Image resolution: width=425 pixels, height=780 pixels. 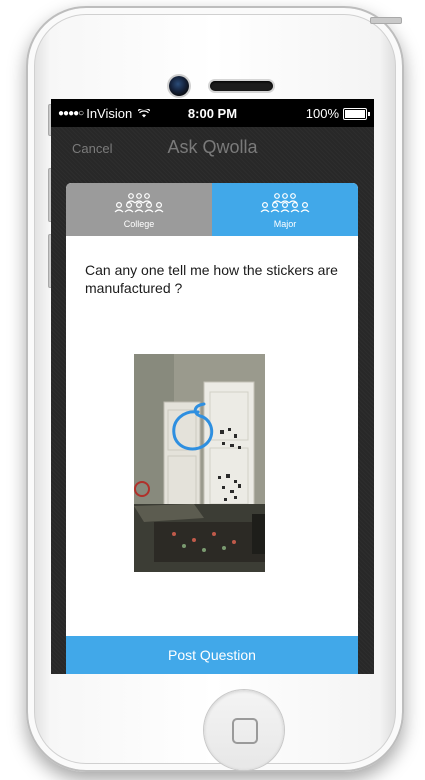 I want to click on photo-image, so click(x=199, y=463).